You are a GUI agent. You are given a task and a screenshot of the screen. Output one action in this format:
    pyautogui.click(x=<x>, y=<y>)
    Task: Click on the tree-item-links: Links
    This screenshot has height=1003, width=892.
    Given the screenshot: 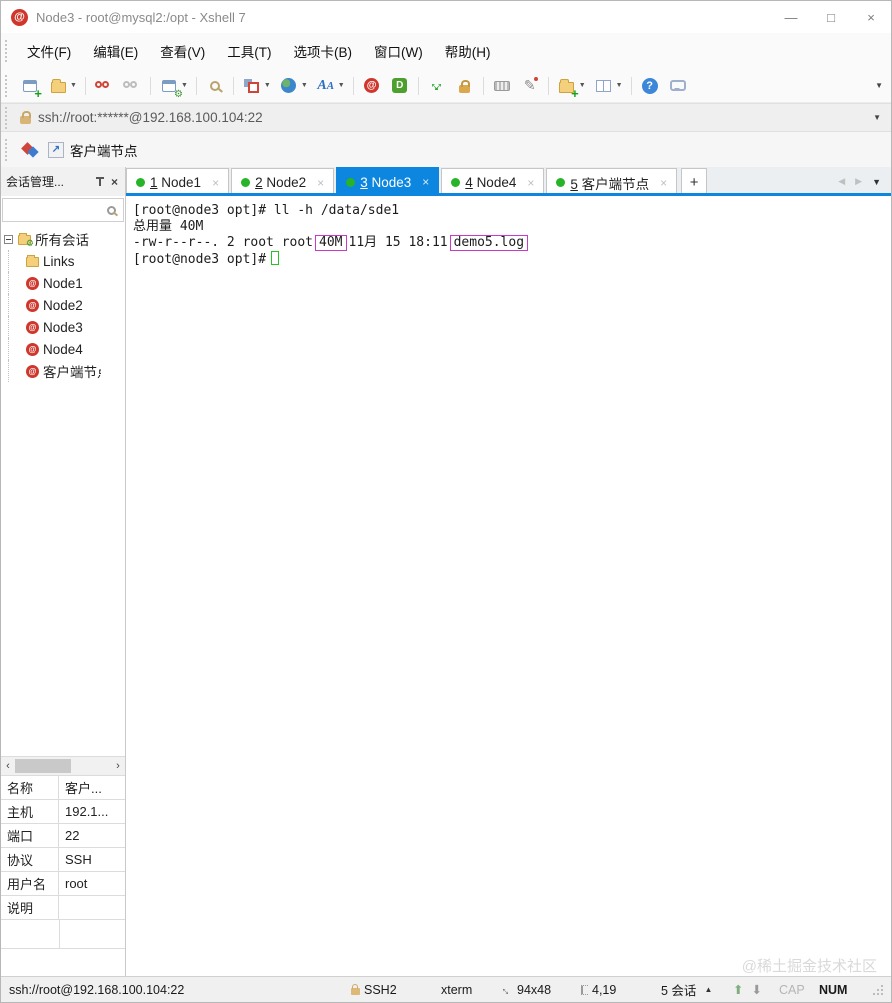 What is the action you would take?
    pyautogui.click(x=63, y=261)
    